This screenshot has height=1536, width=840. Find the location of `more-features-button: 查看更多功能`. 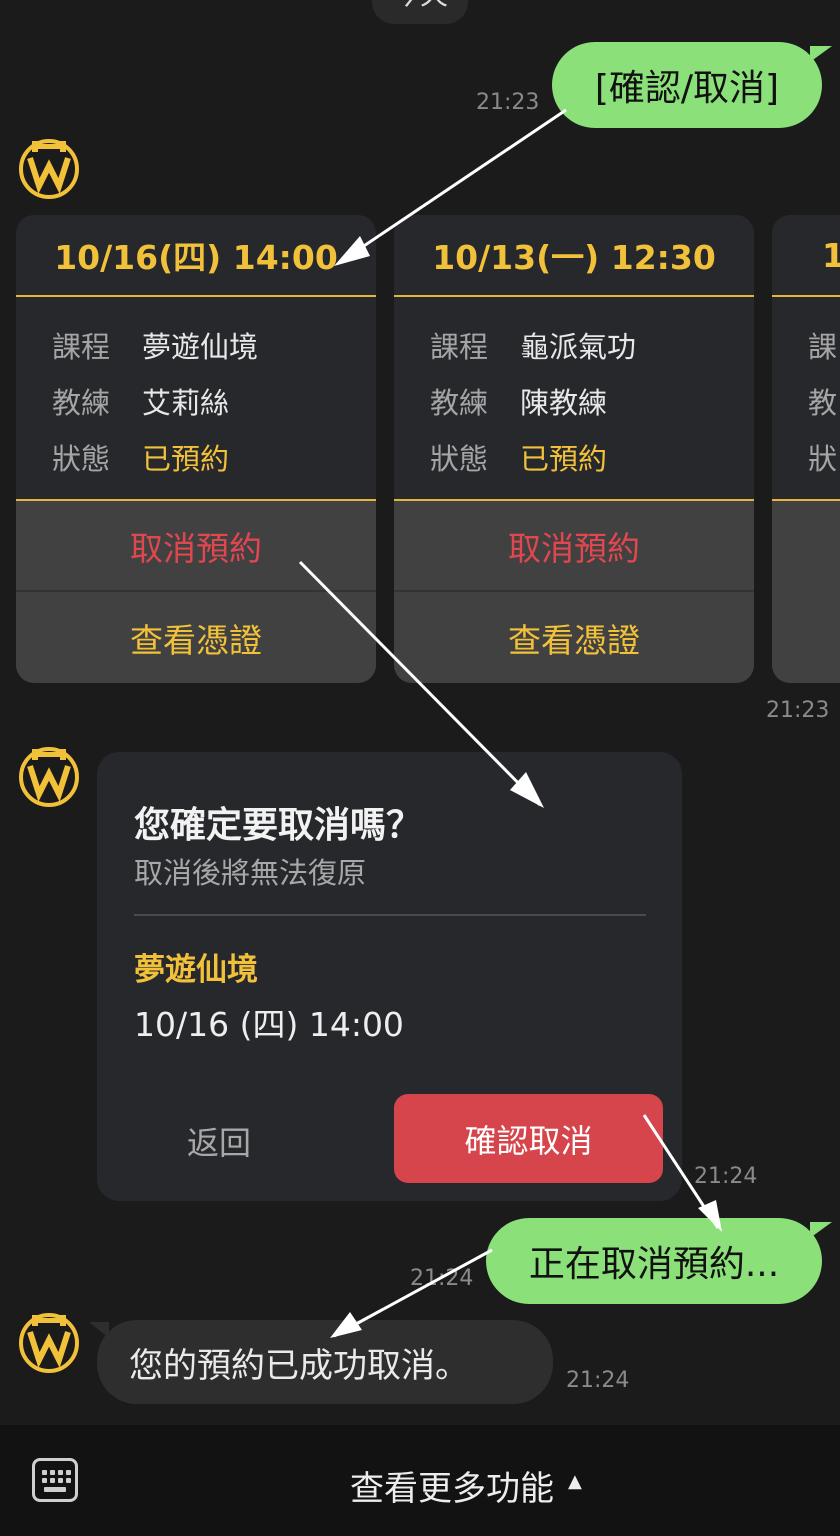

more-features-button: 查看更多功能 is located at coordinates (452, 1485).